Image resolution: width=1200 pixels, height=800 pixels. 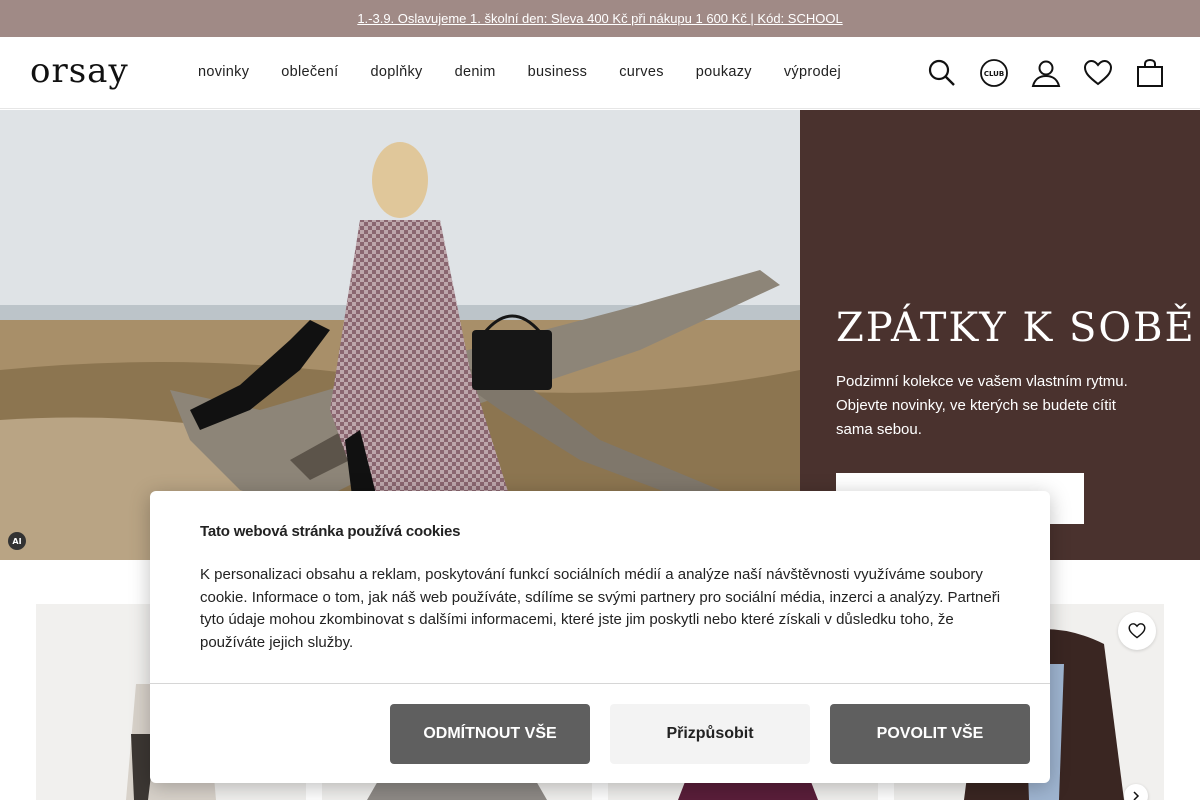 I want to click on cookie-title: Tato webová stránka používá cookies, so click(x=330, y=531).